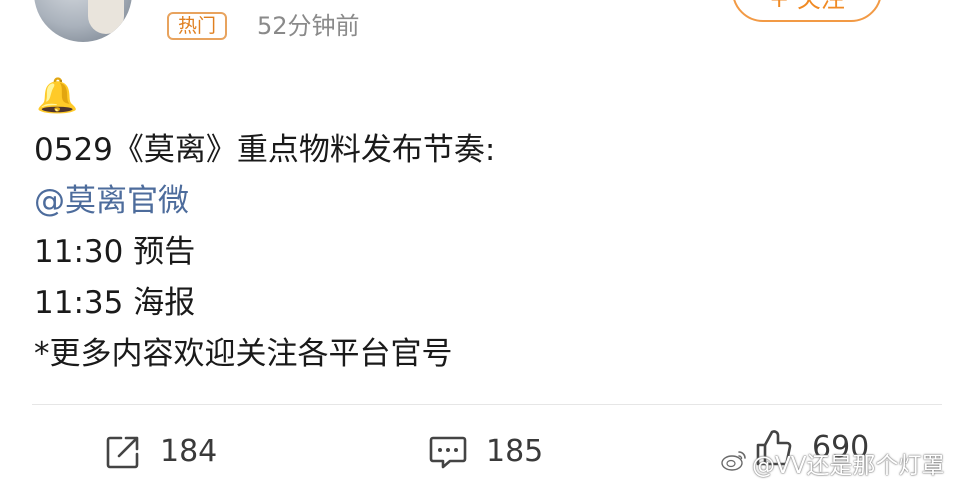 Image resolution: width=972 pixels, height=488 pixels. Describe the element at coordinates (308, 26) in the screenshot. I see `post-time: 52分钟前` at that location.